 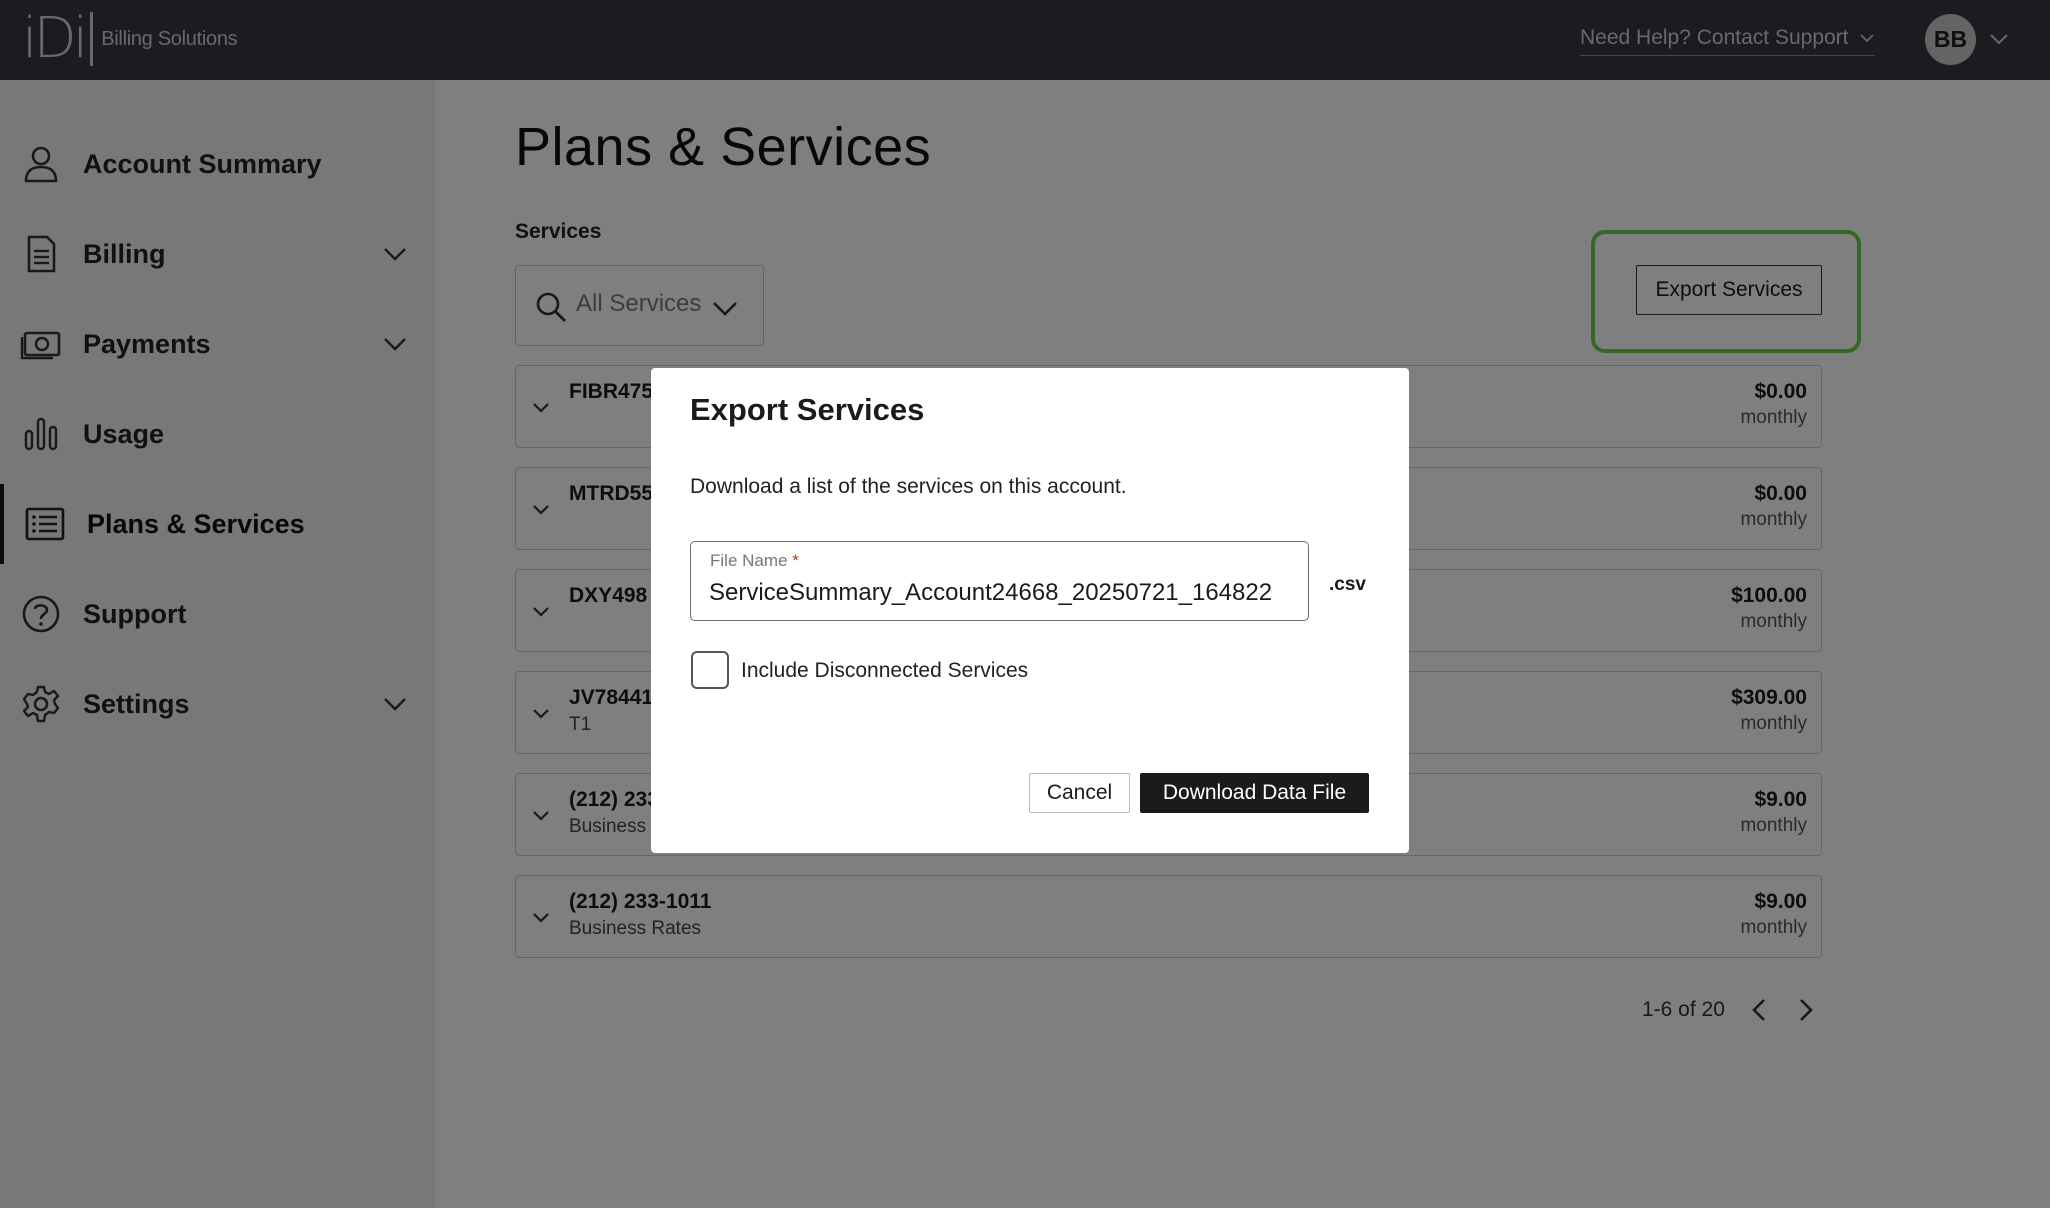 What do you see at coordinates (710, 670) in the screenshot?
I see `include-disconnected-checkbox` at bounding box center [710, 670].